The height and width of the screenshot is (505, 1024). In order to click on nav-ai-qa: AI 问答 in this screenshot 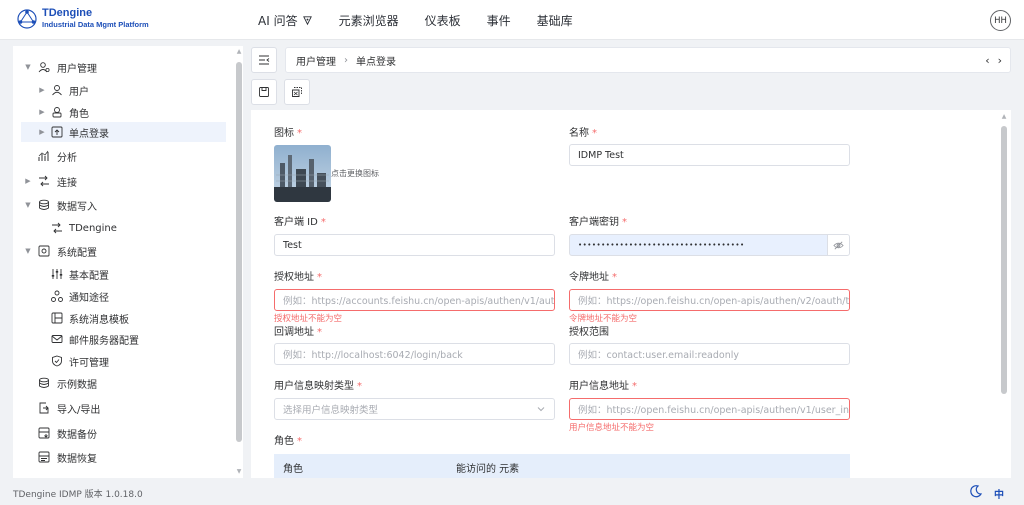, I will do `click(285, 20)`.